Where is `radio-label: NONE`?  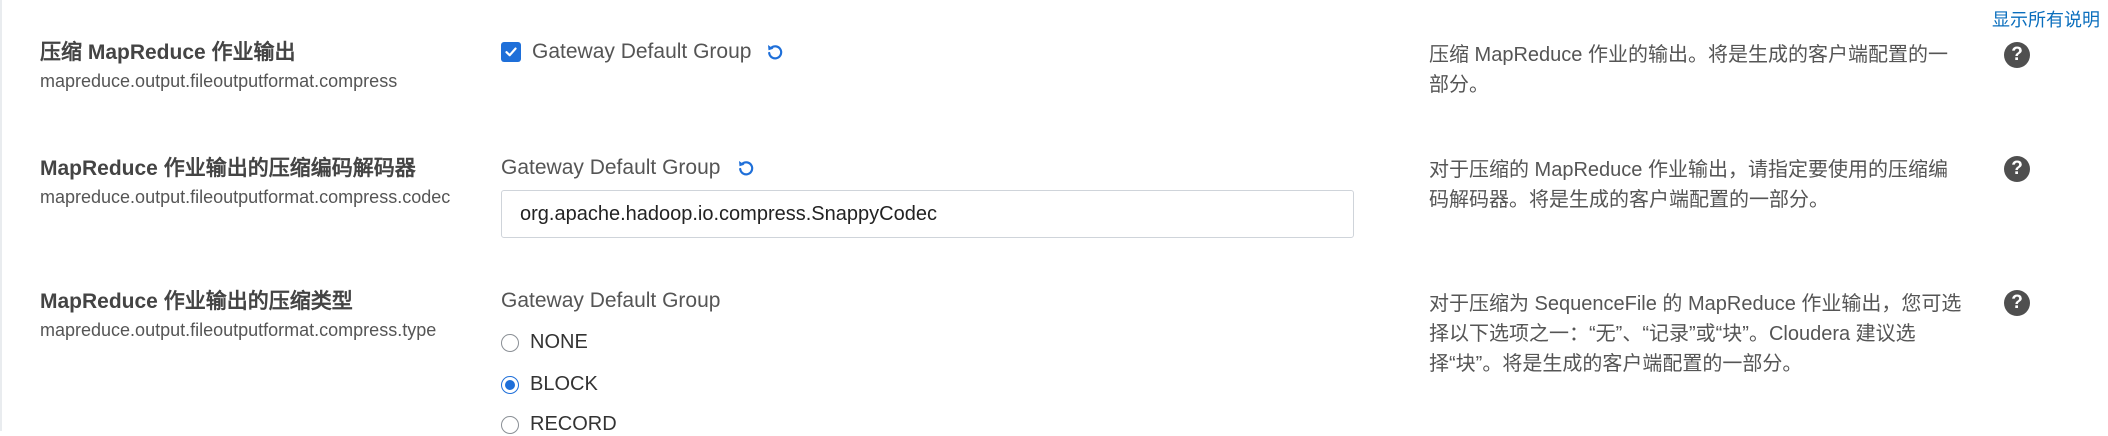
radio-label: NONE is located at coordinates (559, 342).